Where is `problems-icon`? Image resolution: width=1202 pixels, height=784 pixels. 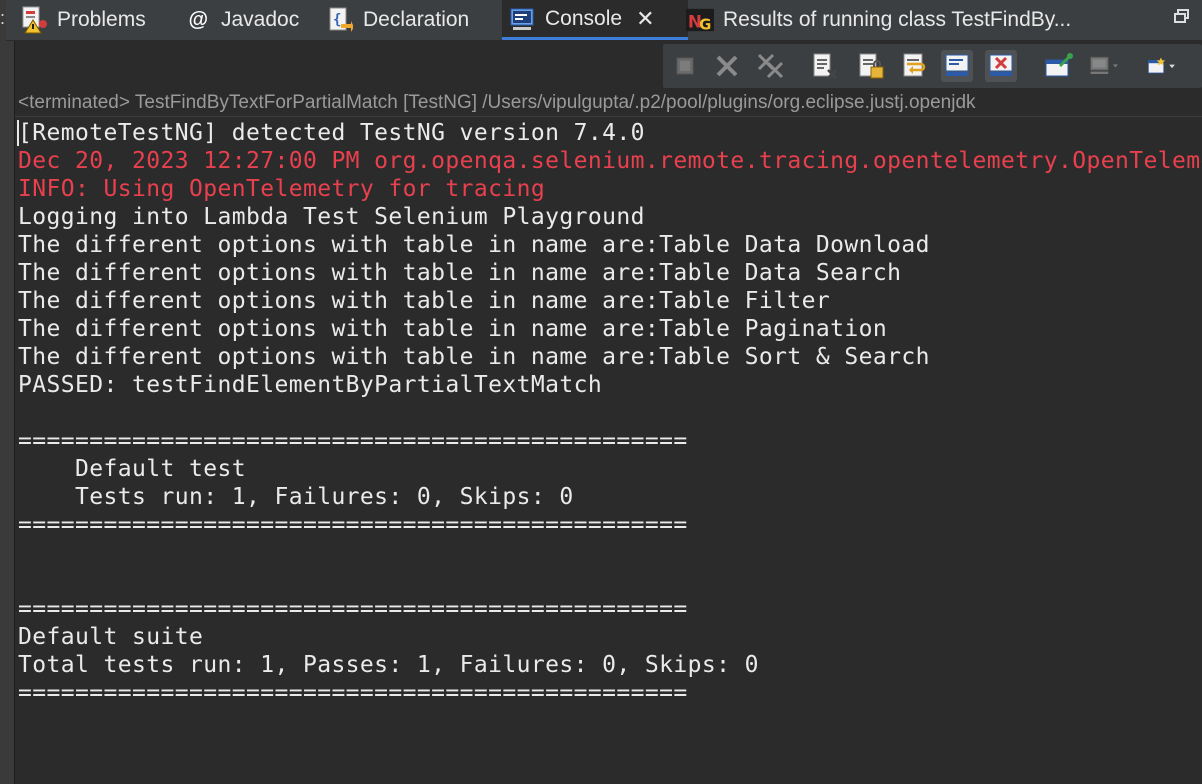 problems-icon is located at coordinates (34, 20).